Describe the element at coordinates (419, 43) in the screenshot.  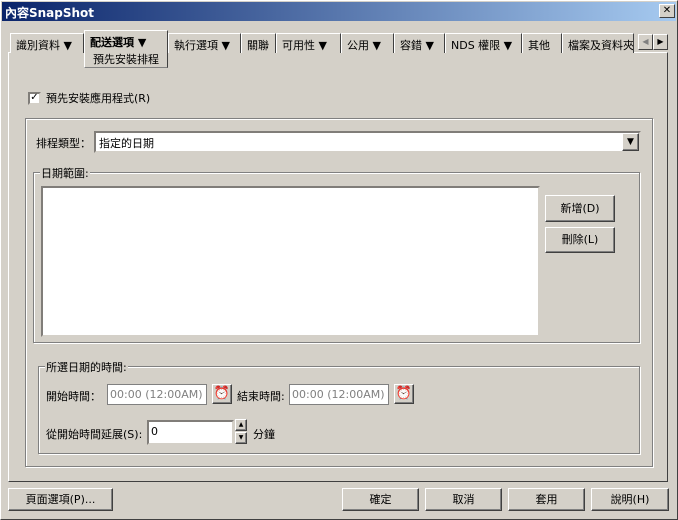
I see `tab-fault-tolerance: 容錯 ▼` at that location.